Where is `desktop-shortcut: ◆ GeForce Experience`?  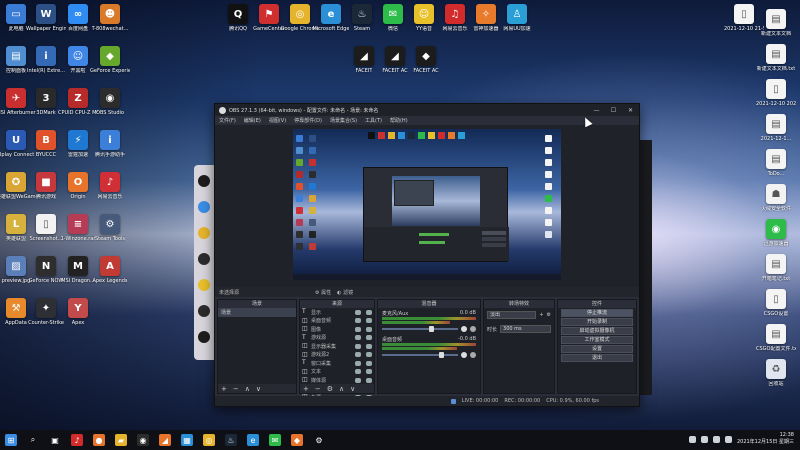 desktop-shortcut: ◆ GeForce Experience is located at coordinates (110, 60).